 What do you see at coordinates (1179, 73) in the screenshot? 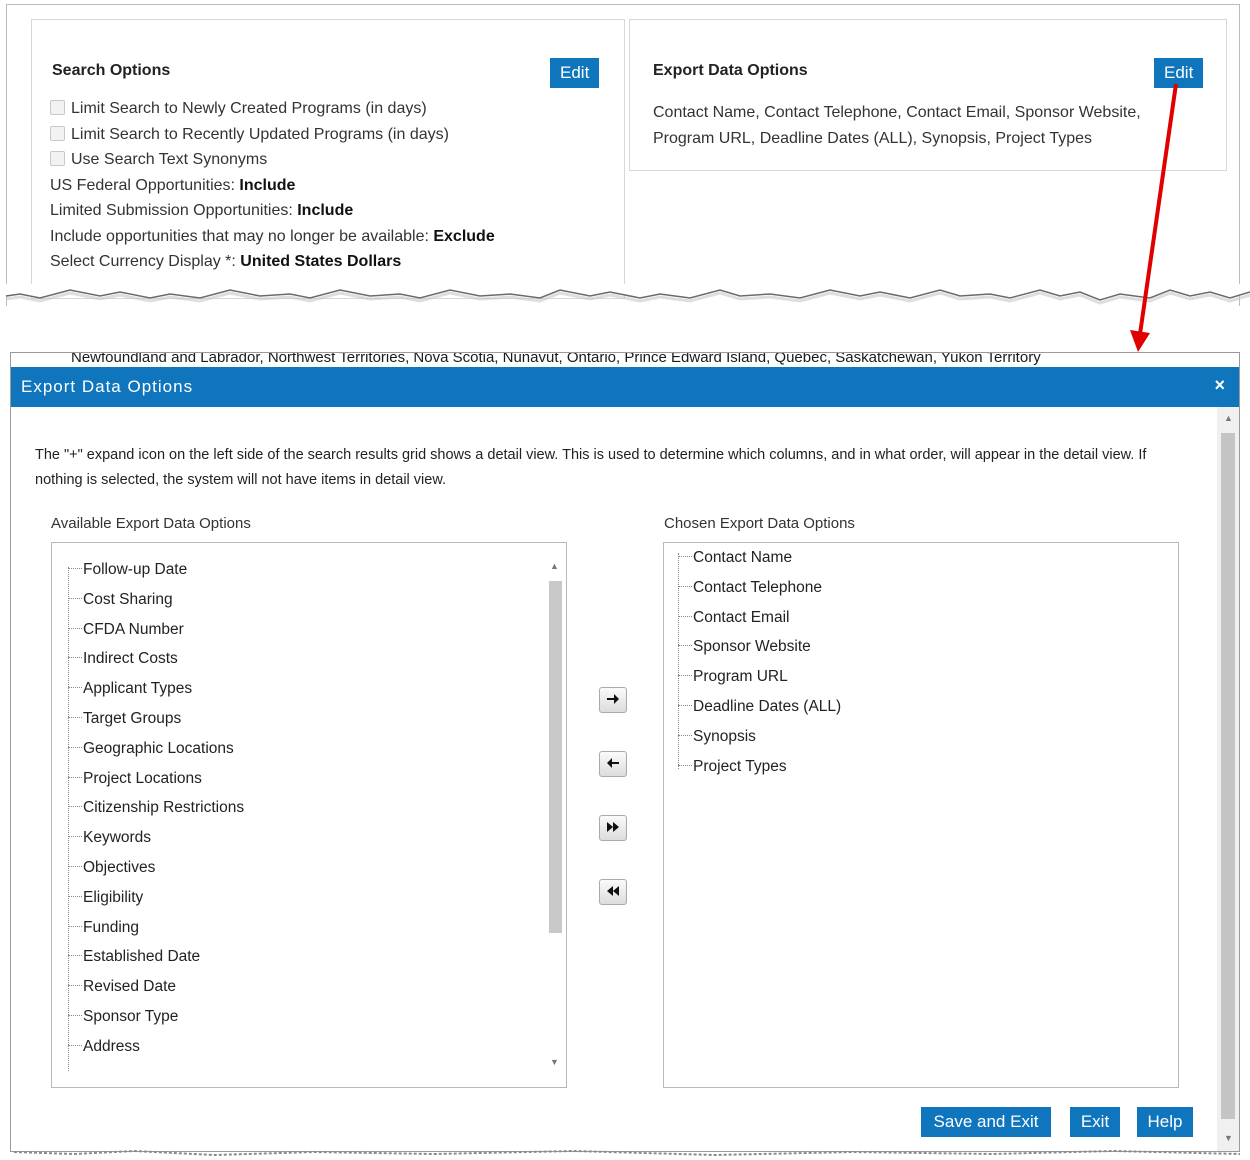
I see `export-options-edit-button: Edit` at bounding box center [1179, 73].